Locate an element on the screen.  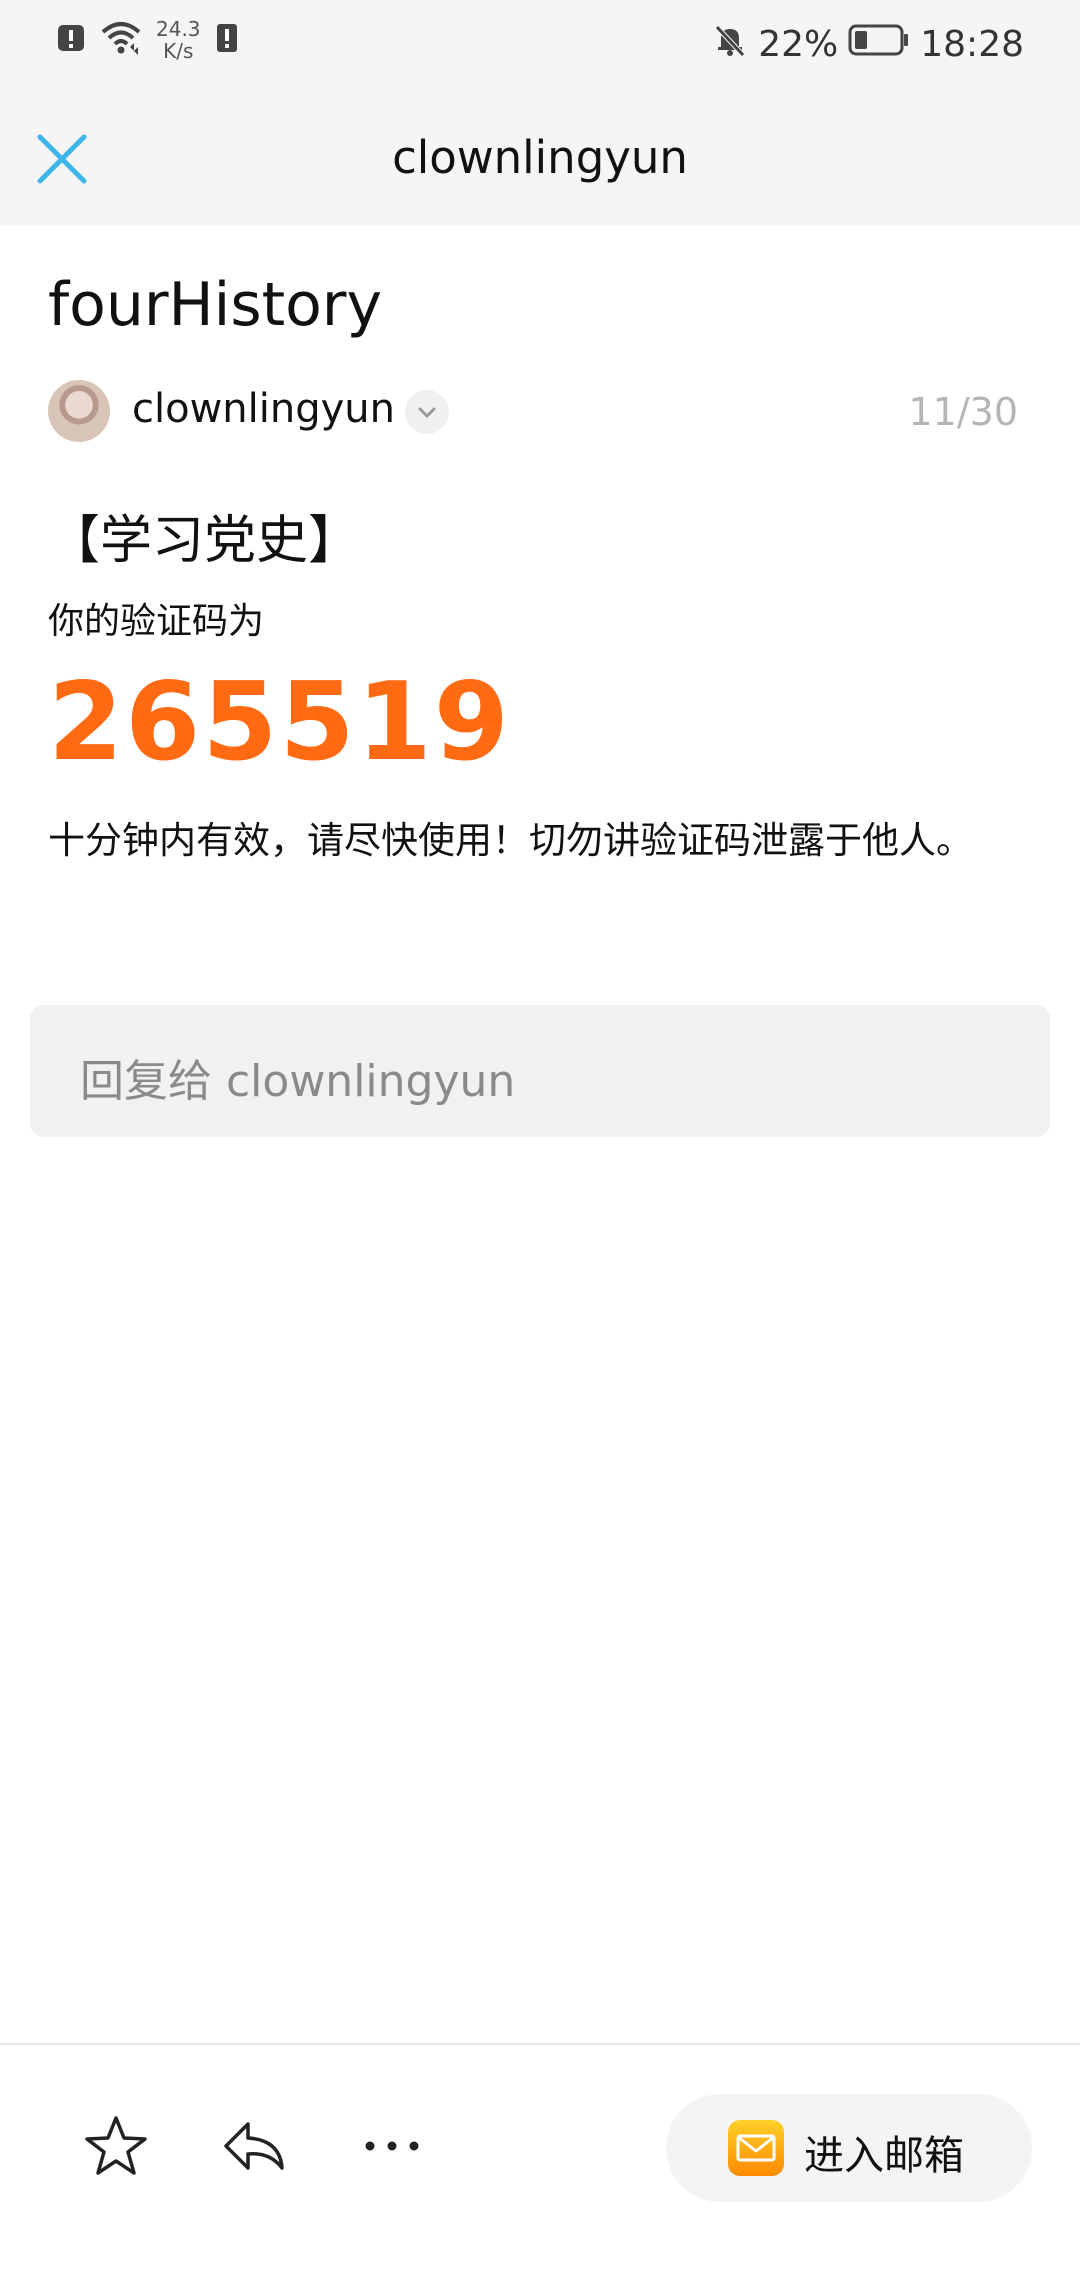
mailbox-icon is located at coordinates (756, 2148).